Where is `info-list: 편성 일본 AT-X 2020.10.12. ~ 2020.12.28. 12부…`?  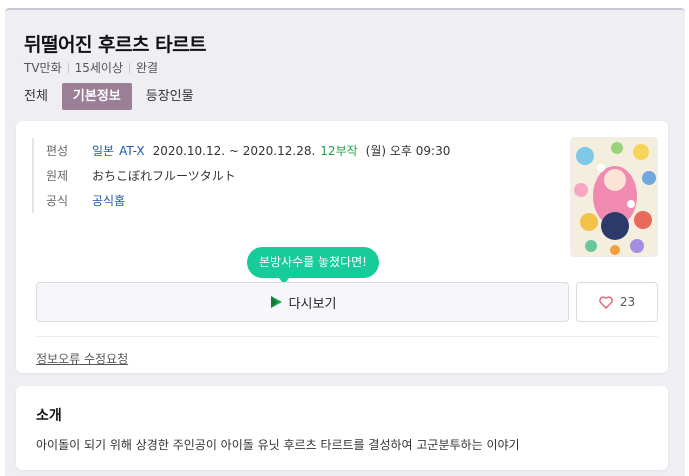 info-list: 편성 일본 AT-X 2020.10.12. ~ 2020.12.28. 12부… is located at coordinates (241, 175).